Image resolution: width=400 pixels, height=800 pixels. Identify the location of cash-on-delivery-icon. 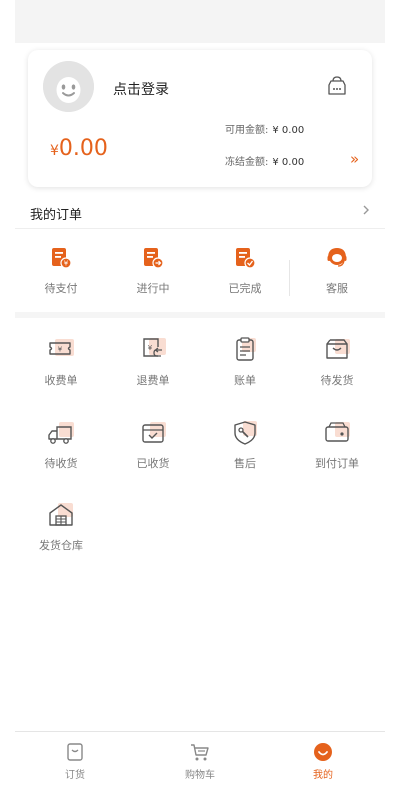
(337, 432).